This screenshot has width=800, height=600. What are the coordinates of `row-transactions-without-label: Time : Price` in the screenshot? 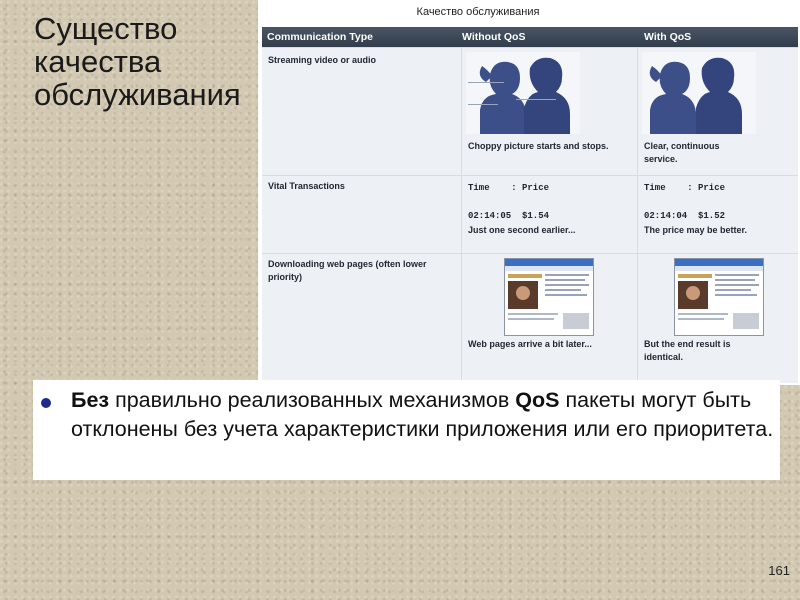 It's located at (509, 188).